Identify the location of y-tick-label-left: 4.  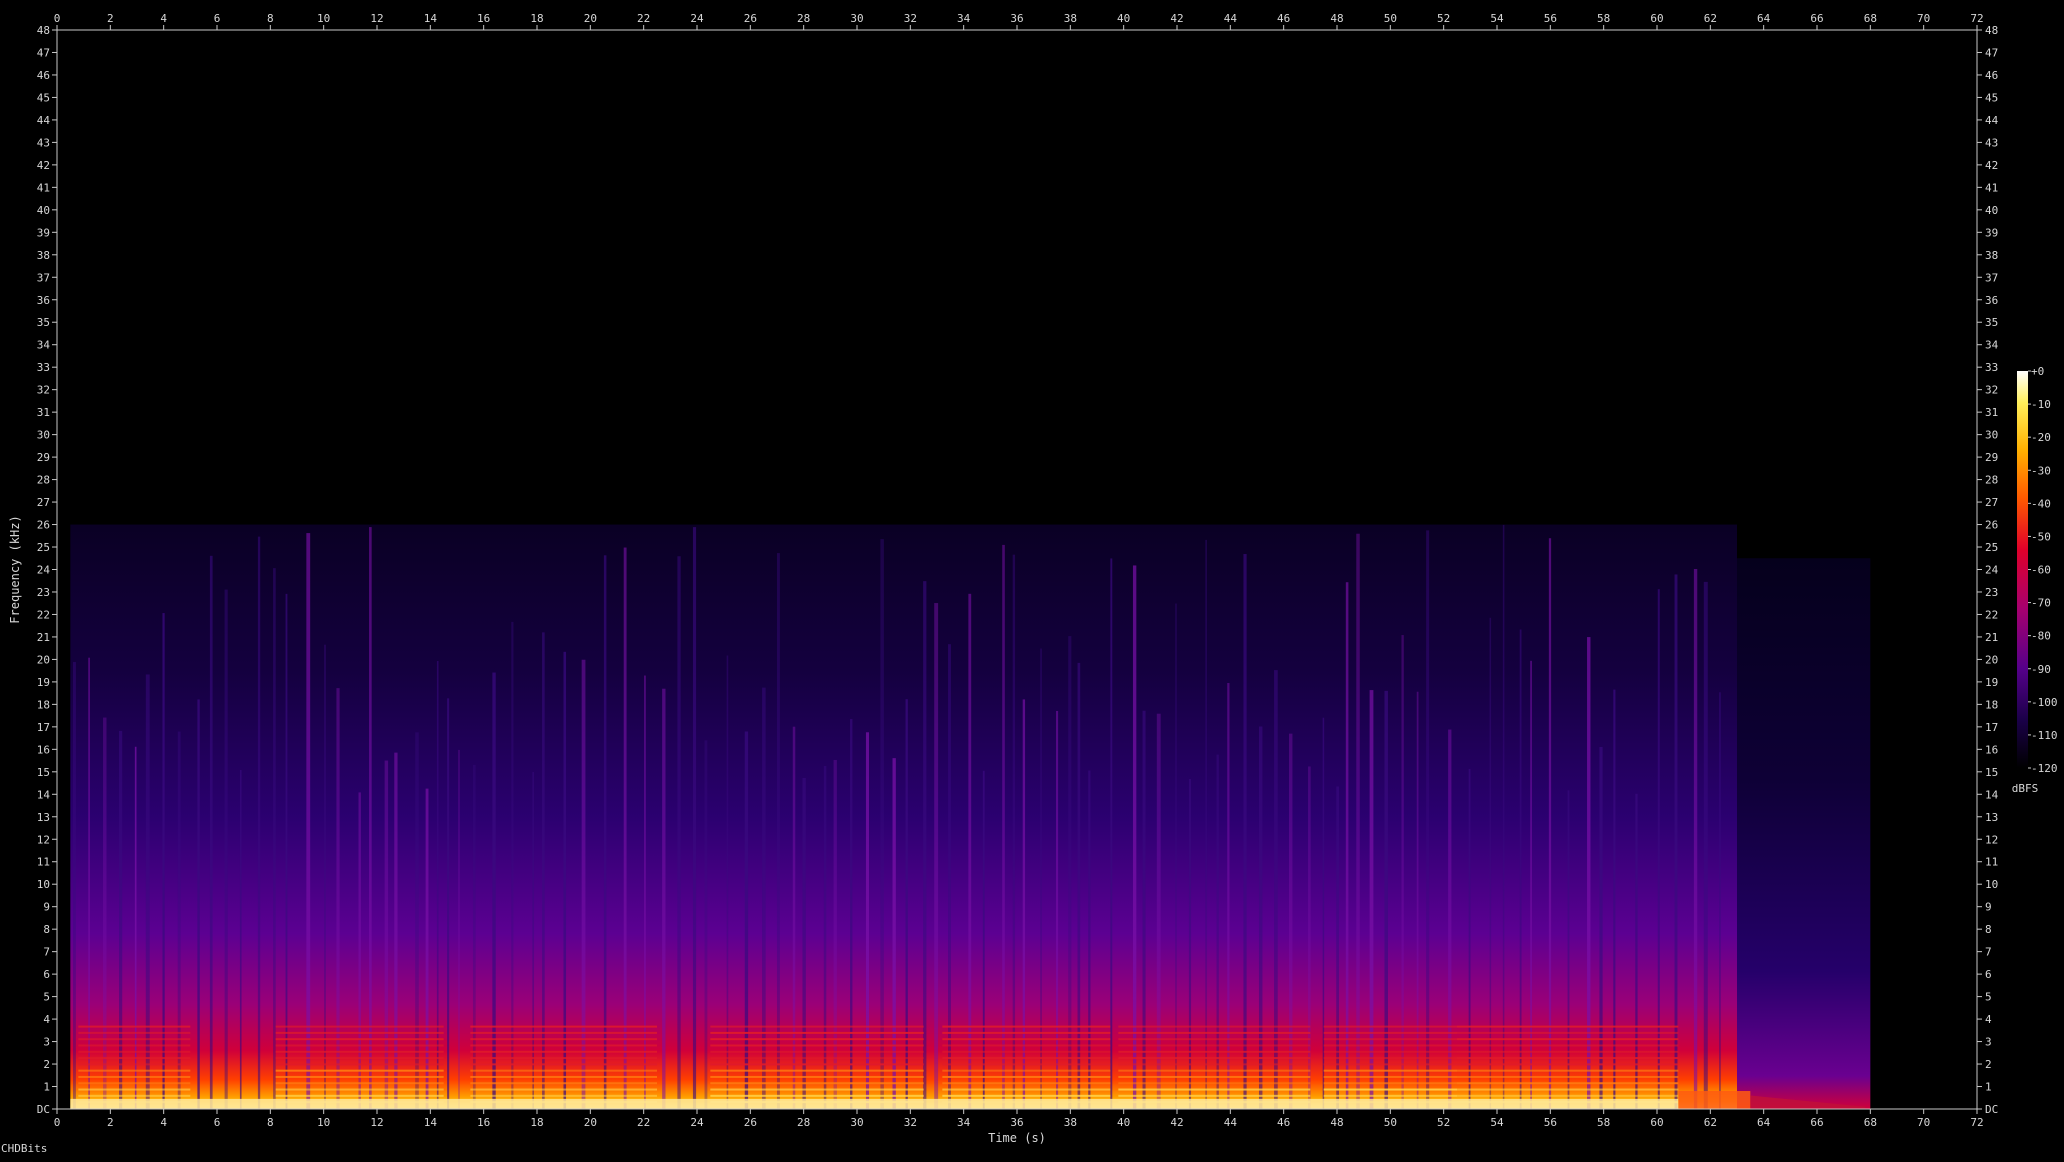
(46, 1019).